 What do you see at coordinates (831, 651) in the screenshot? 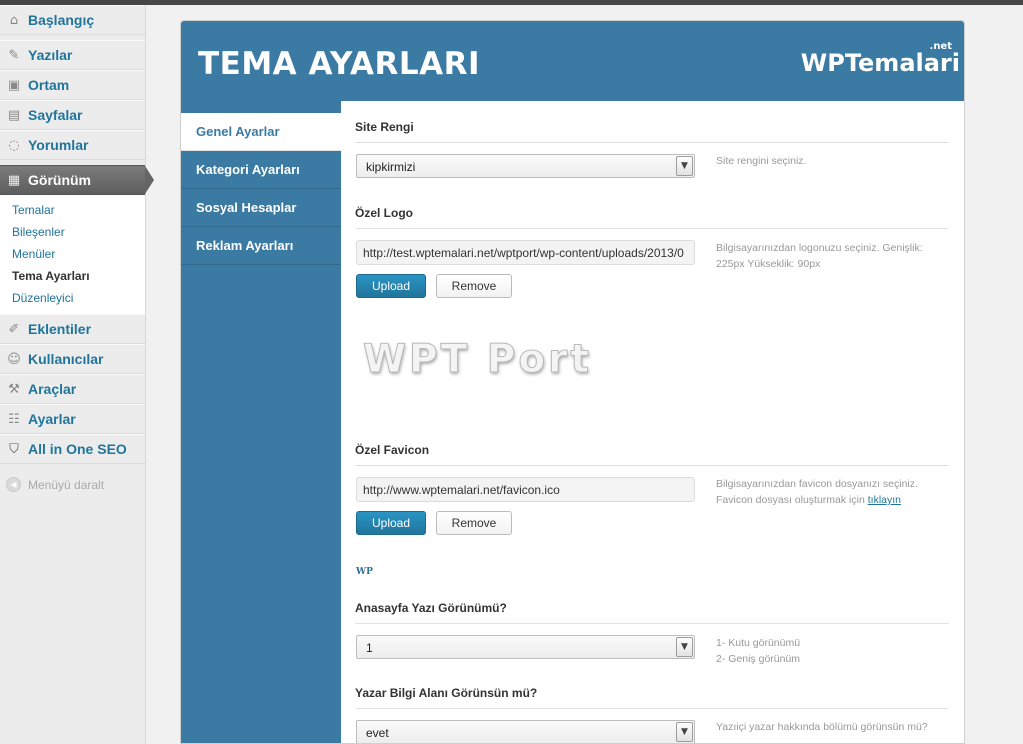
I see `home-view-help: 1- Kutu görünümü 2- Geniş görünüm` at bounding box center [831, 651].